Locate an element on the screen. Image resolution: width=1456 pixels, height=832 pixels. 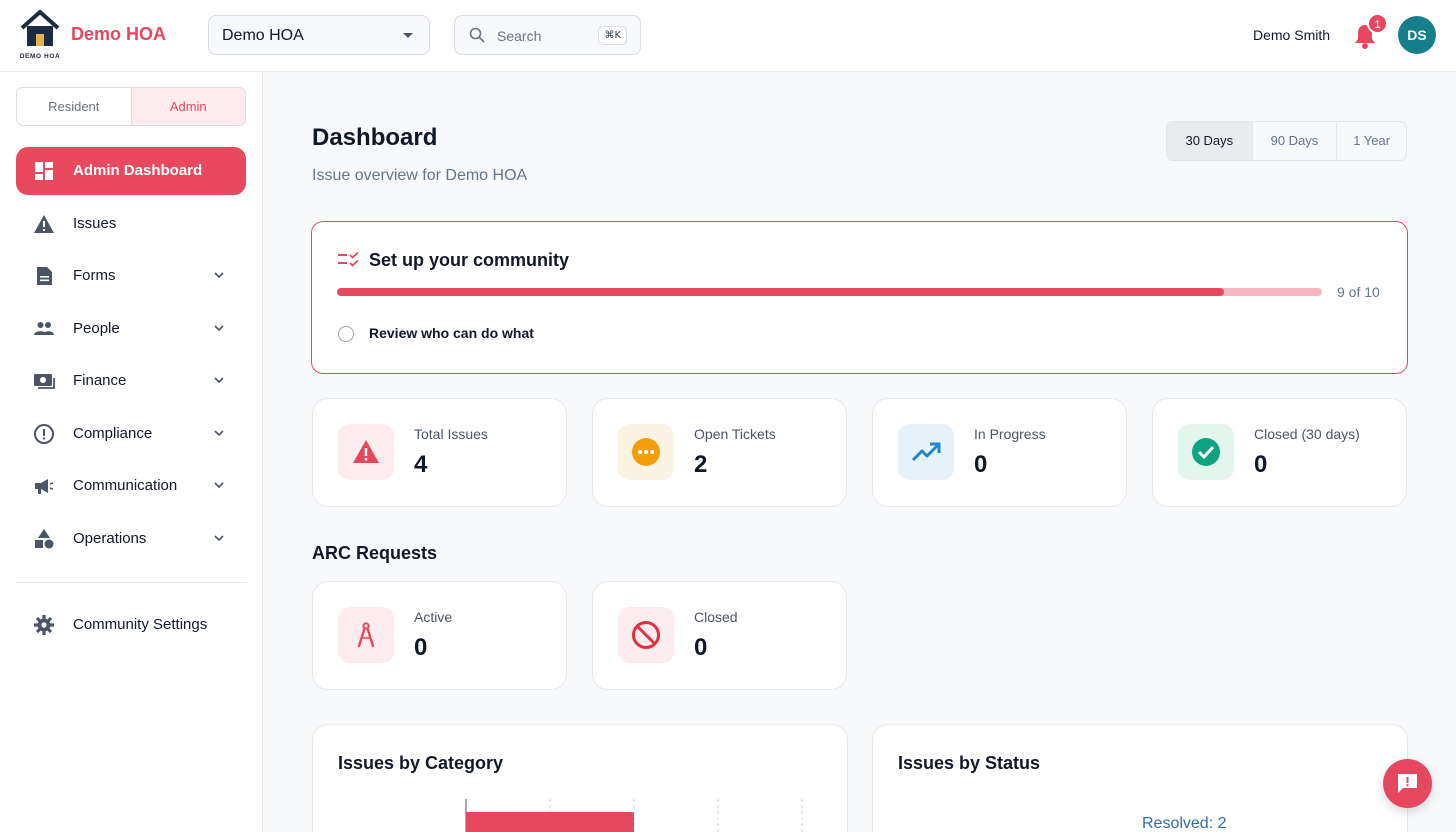
gear-icon is located at coordinates (44, 625).